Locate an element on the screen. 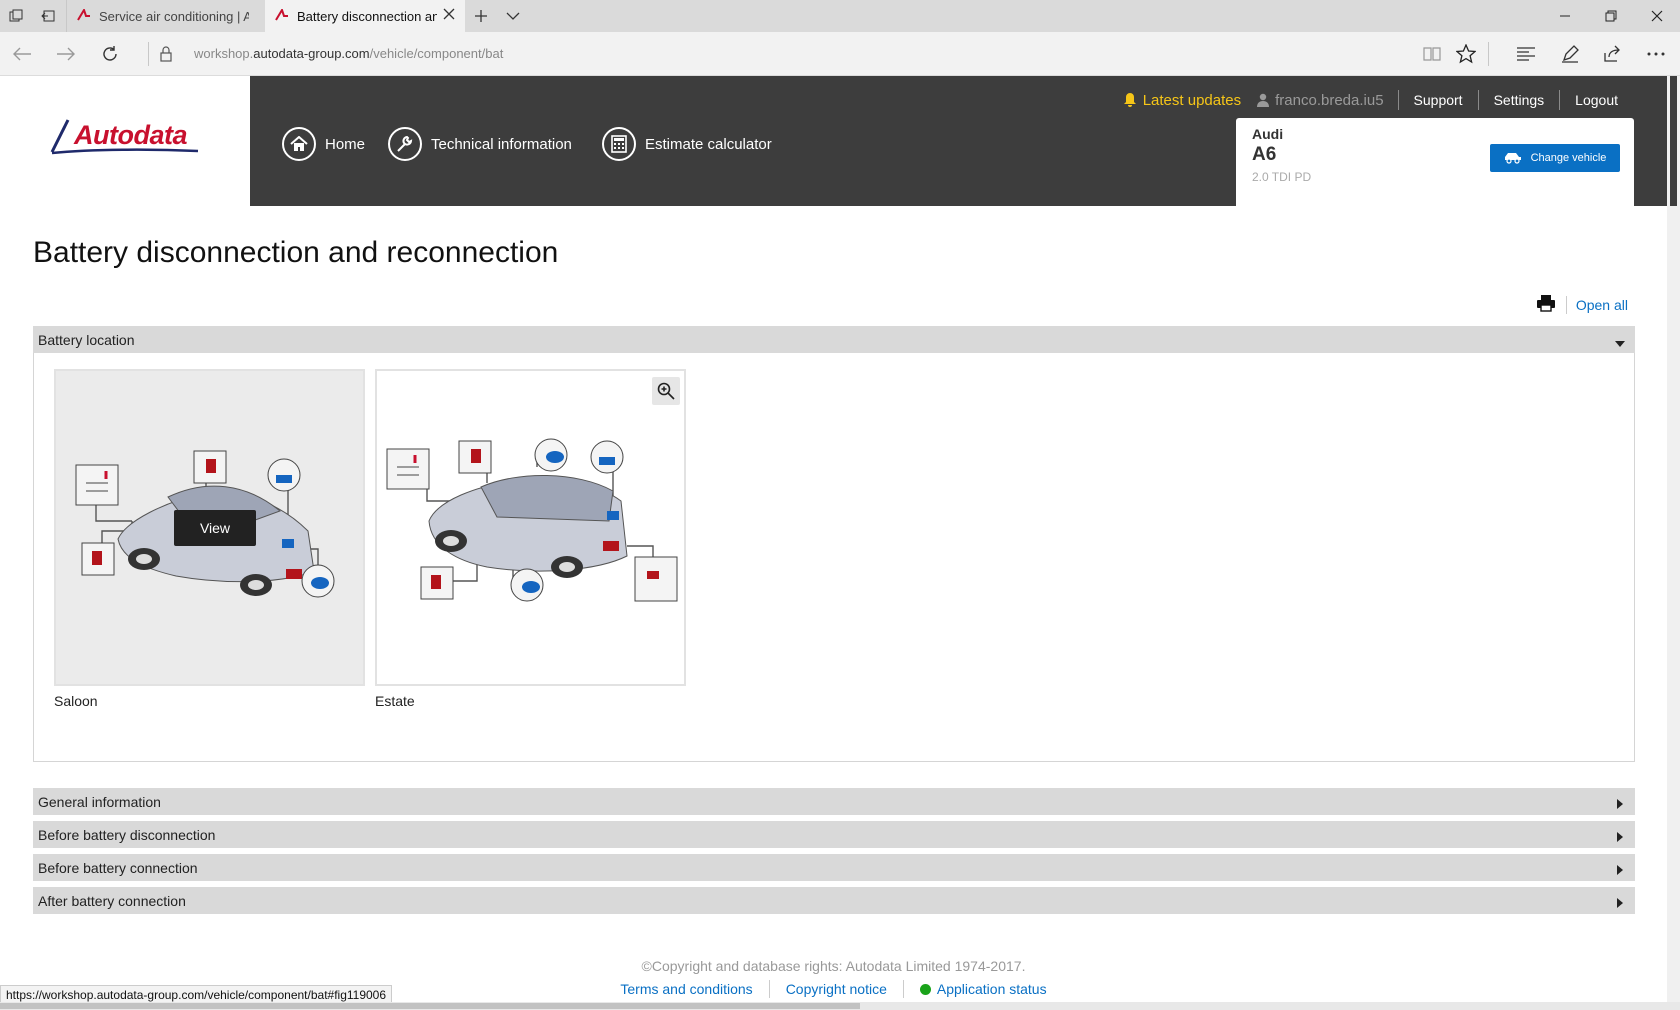  share-icon is located at coordinates (1612, 54).